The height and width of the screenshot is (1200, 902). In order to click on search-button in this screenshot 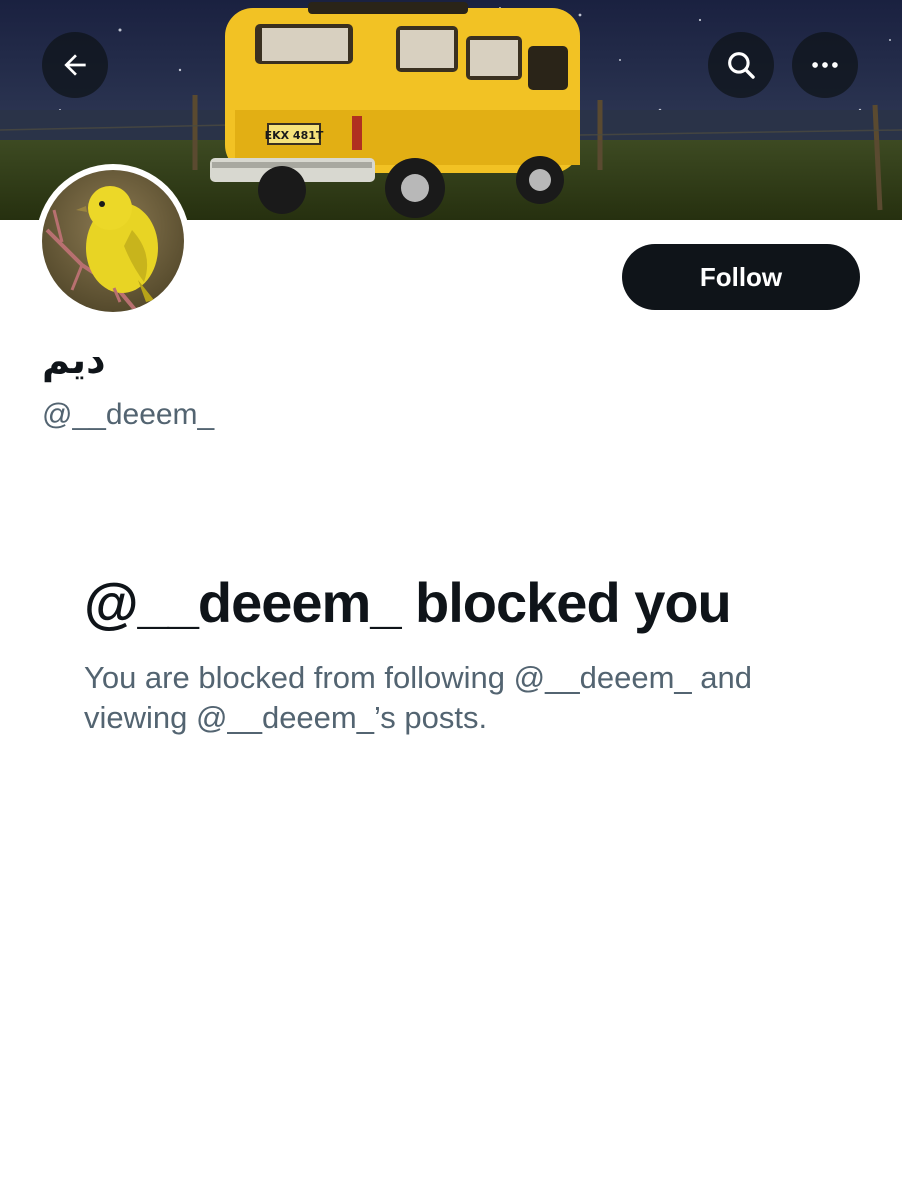, I will do `click(741, 65)`.